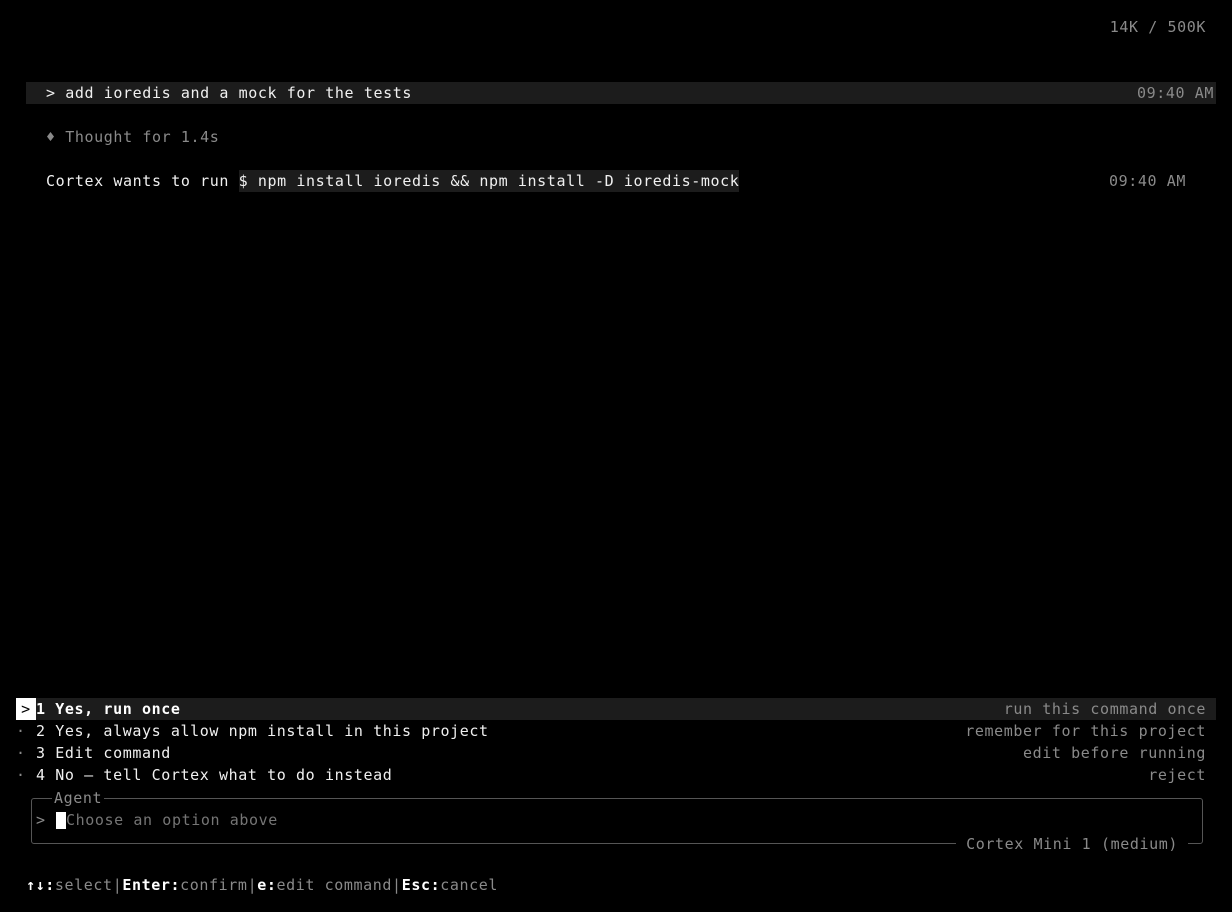 The height and width of the screenshot is (912, 1232). Describe the element at coordinates (103, 753) in the screenshot. I see `option-label: 3 Edit command` at that location.